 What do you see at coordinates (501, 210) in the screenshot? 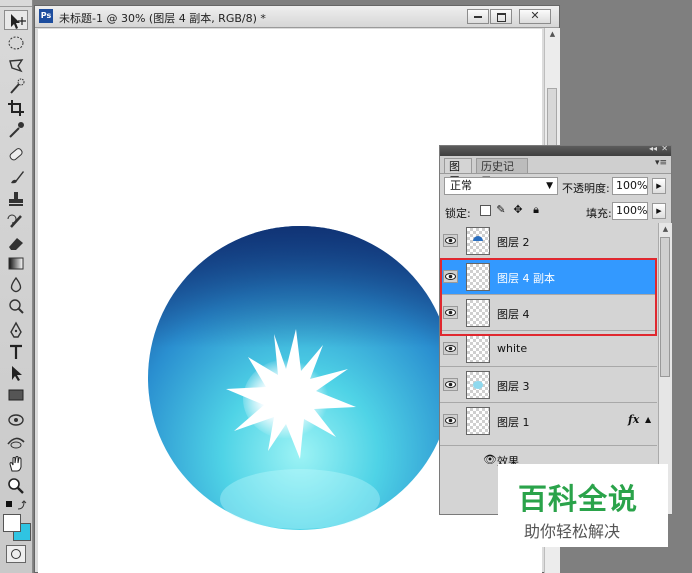
I see `lock-pixels-icon: ✎` at bounding box center [501, 210].